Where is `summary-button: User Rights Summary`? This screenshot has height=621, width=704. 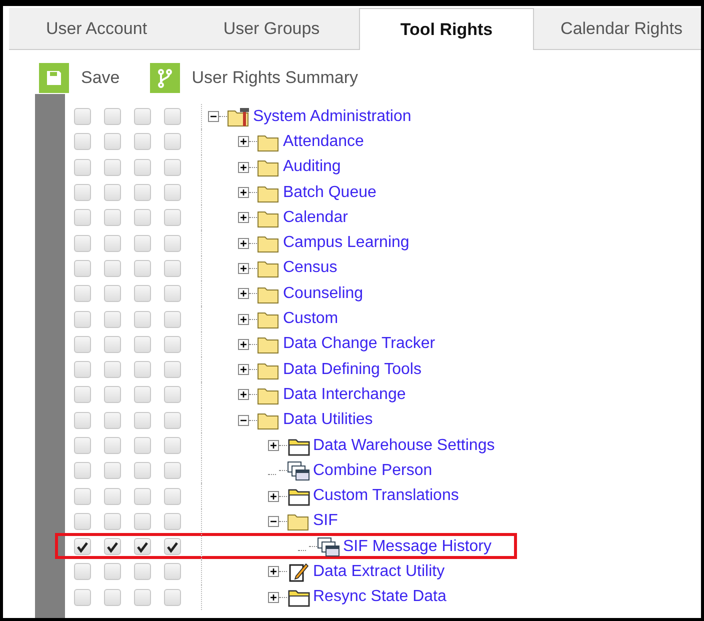 summary-button: User Rights Summary is located at coordinates (275, 78).